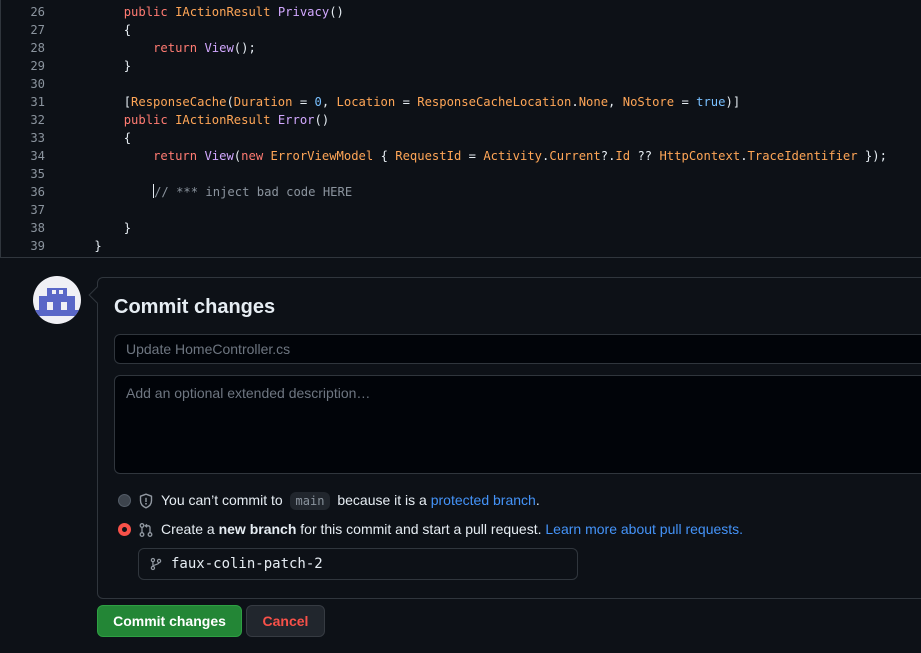 The width and height of the screenshot is (921, 653). What do you see at coordinates (296, 120) in the screenshot?
I see `code-token: Error` at bounding box center [296, 120].